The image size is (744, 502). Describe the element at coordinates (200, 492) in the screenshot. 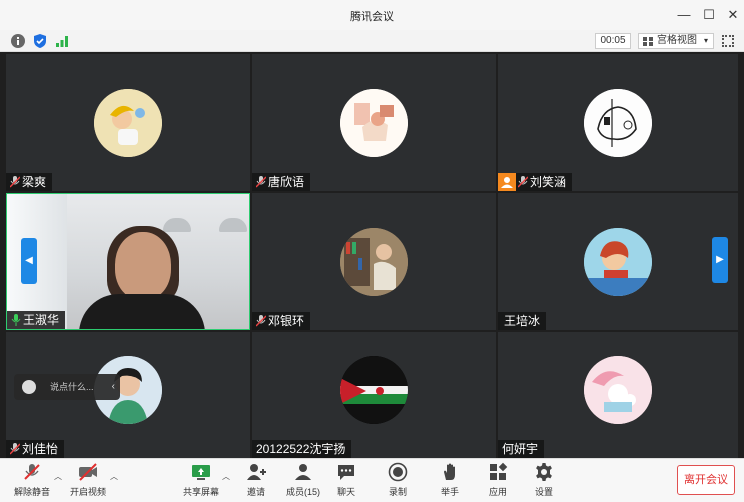

I see `share-screen-label: 共享屏幕` at that location.